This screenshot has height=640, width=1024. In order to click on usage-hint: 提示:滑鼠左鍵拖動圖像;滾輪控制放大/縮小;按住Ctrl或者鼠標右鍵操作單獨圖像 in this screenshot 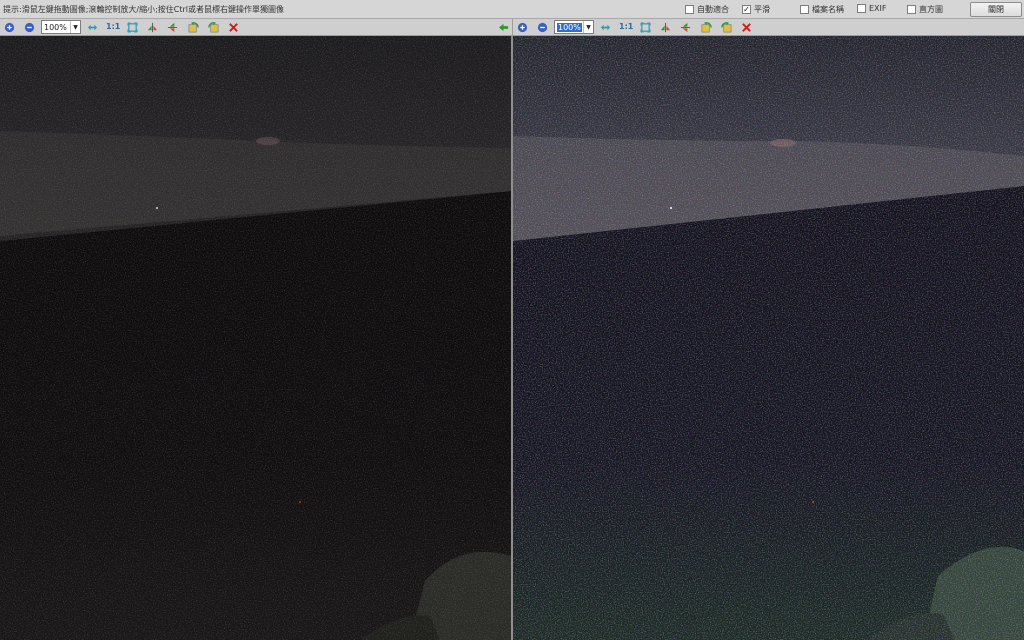, I will do `click(144, 9)`.